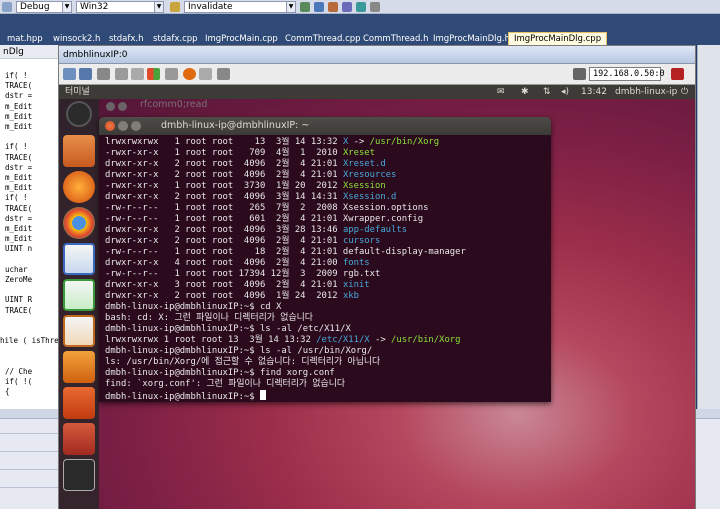 This screenshot has height=509, width=720. I want to click on stop-icon, so click(189, 74).